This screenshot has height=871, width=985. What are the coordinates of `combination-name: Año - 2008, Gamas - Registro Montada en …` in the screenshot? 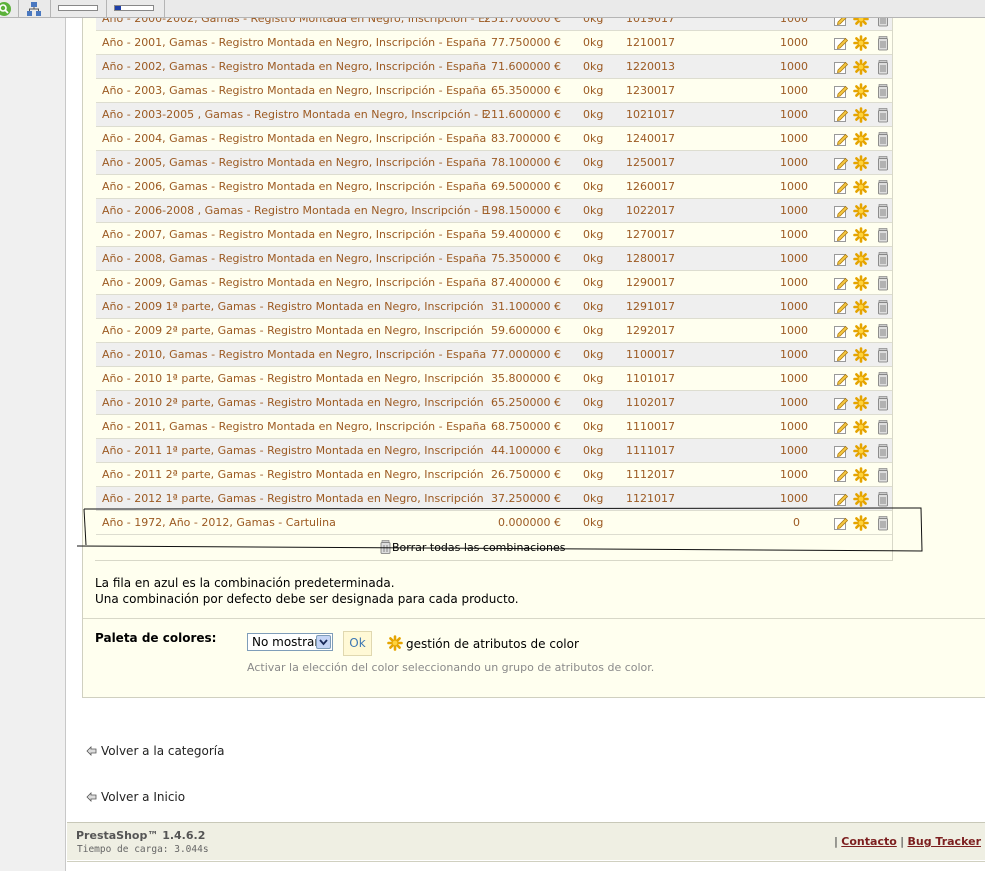 It's located at (294, 259).